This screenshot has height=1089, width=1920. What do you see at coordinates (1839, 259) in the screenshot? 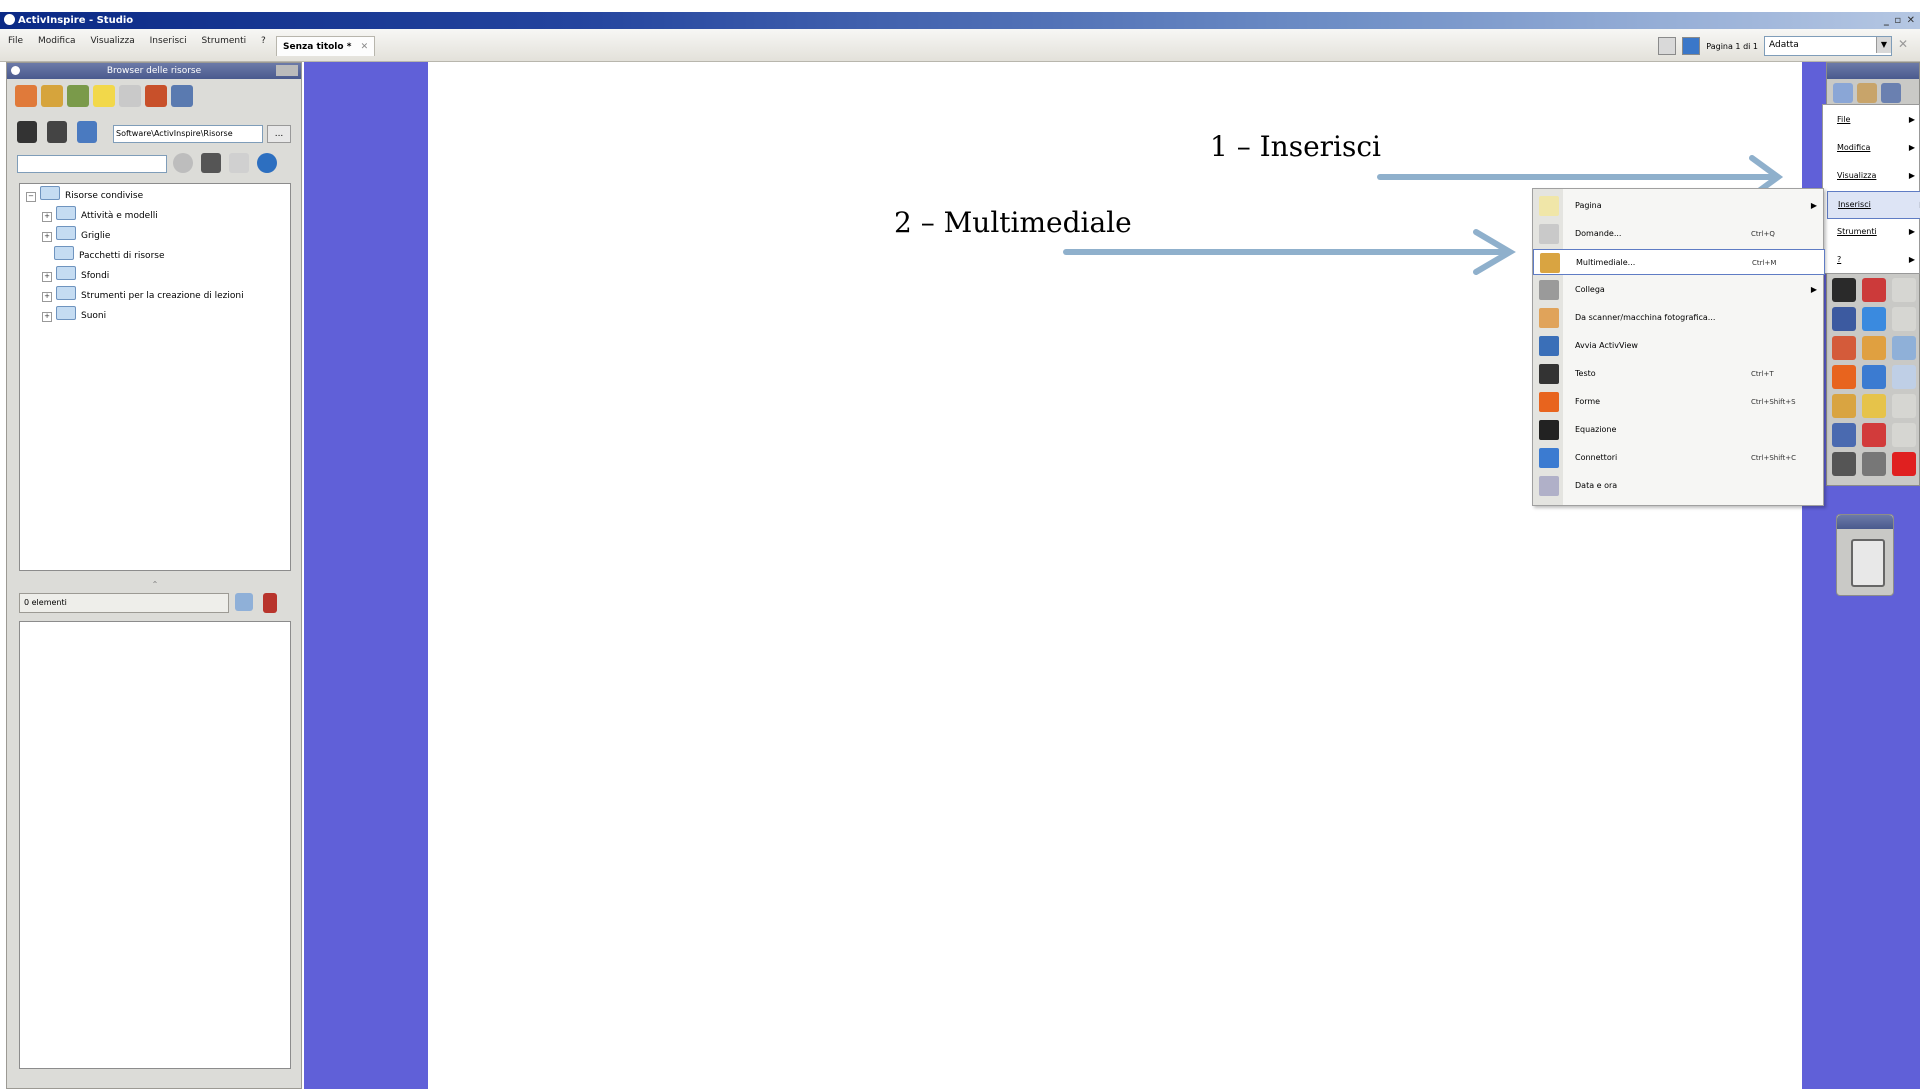
I see `main-menu-label: ?` at bounding box center [1839, 259].